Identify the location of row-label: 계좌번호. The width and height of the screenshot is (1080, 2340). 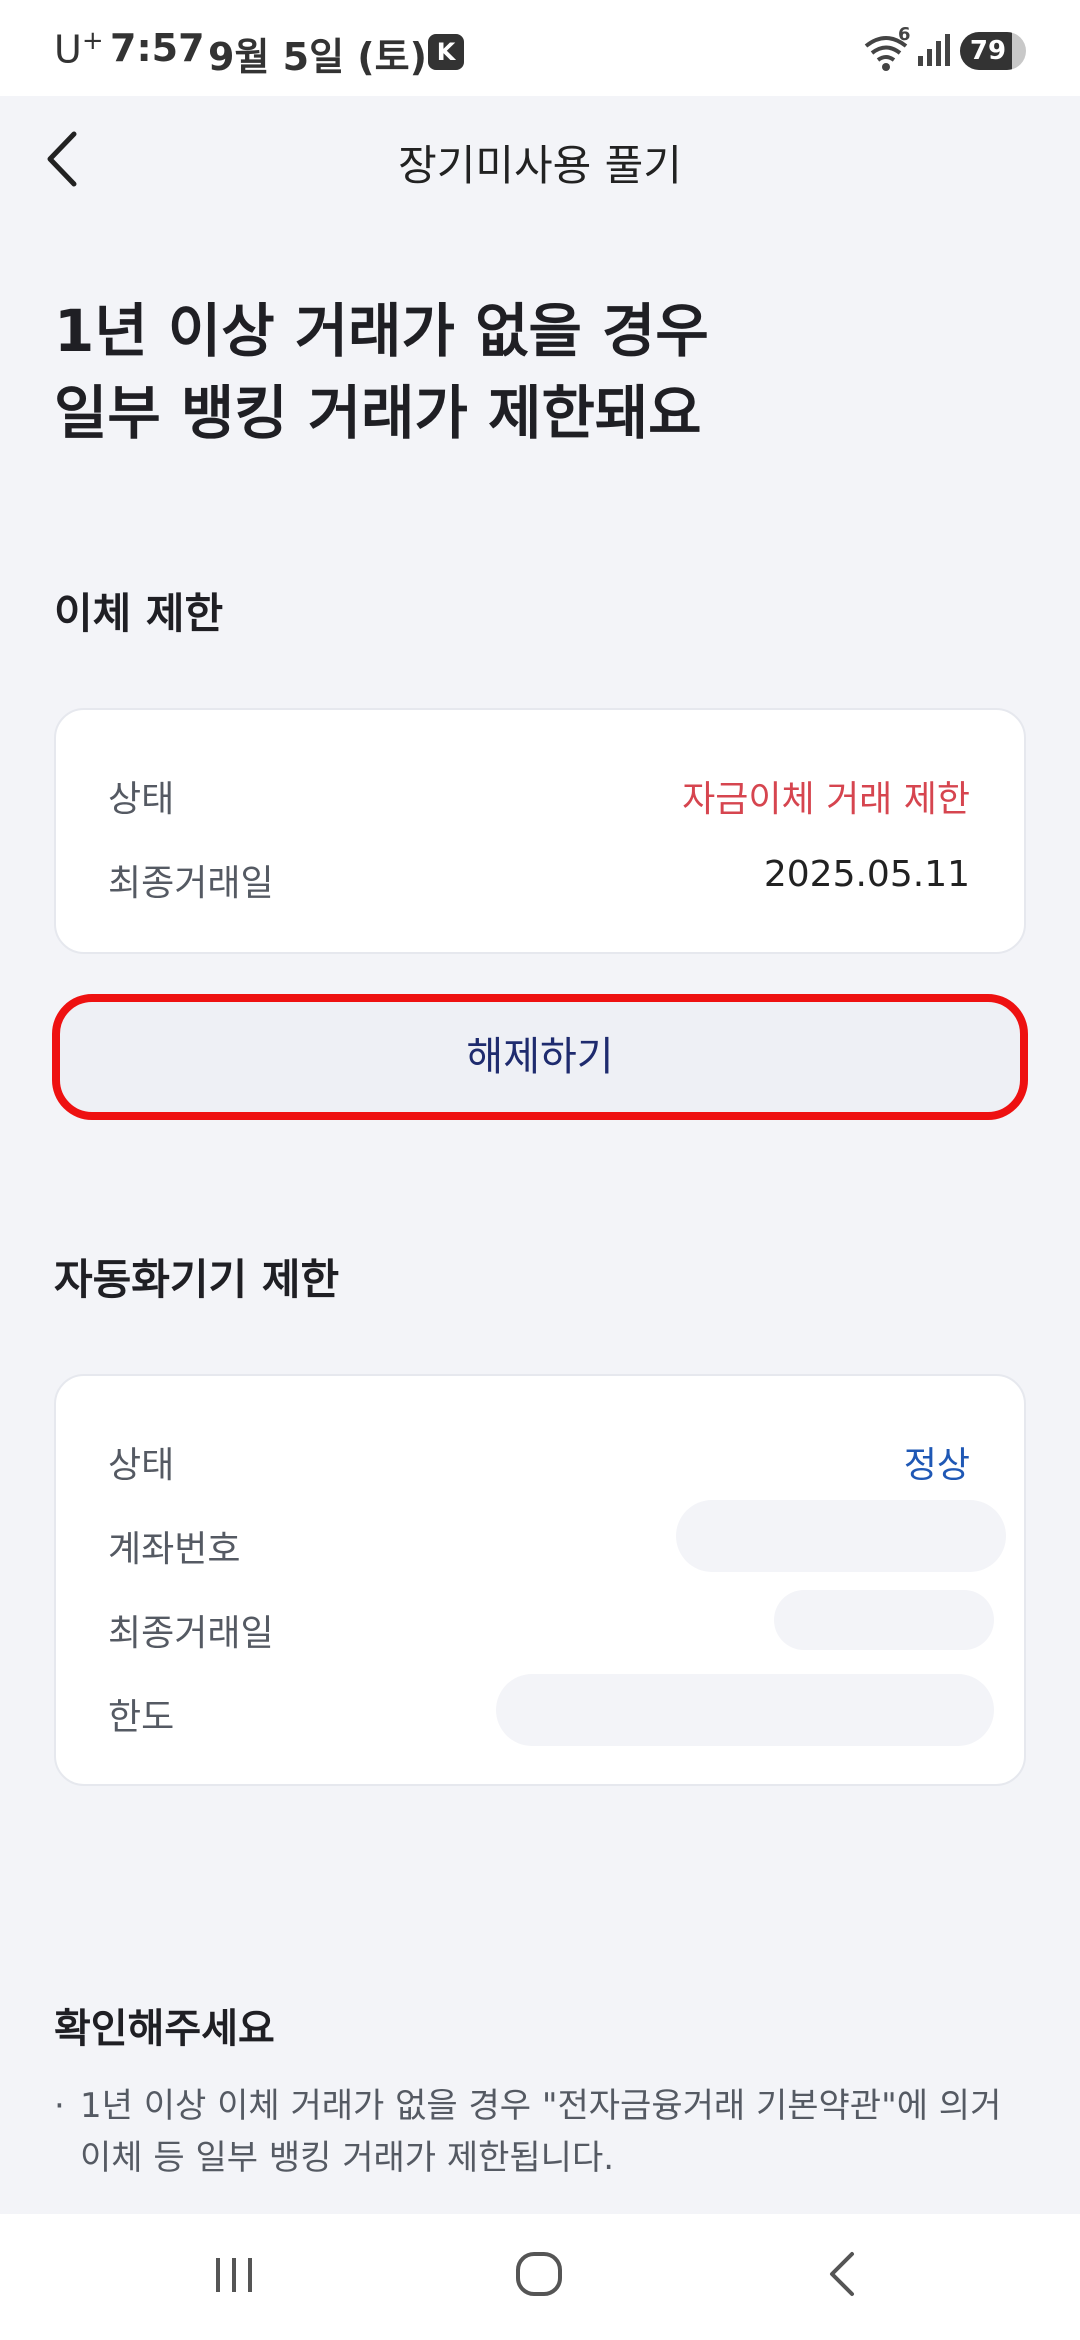
(174, 1549).